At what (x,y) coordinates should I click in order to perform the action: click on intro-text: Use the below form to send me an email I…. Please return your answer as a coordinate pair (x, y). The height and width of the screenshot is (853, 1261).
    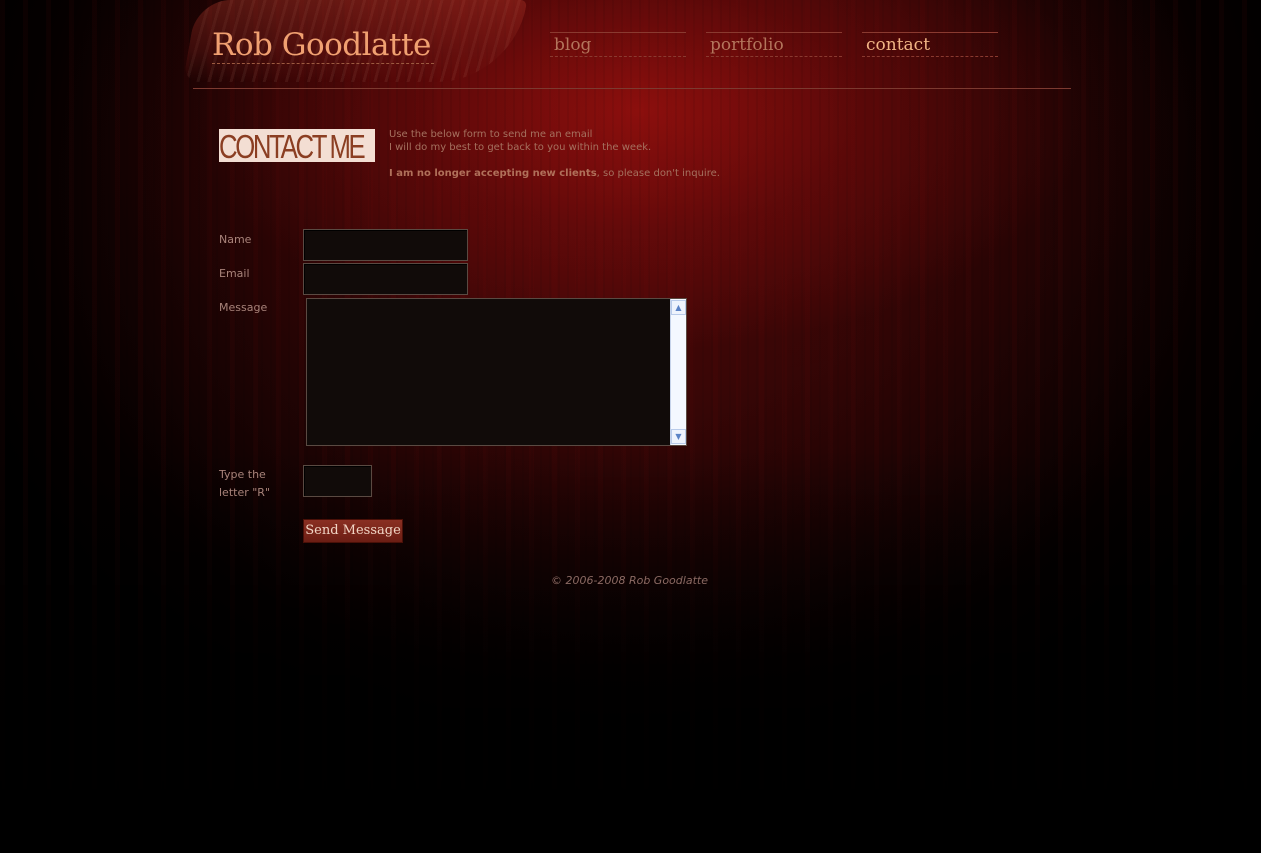
    Looking at the image, I should click on (569, 154).